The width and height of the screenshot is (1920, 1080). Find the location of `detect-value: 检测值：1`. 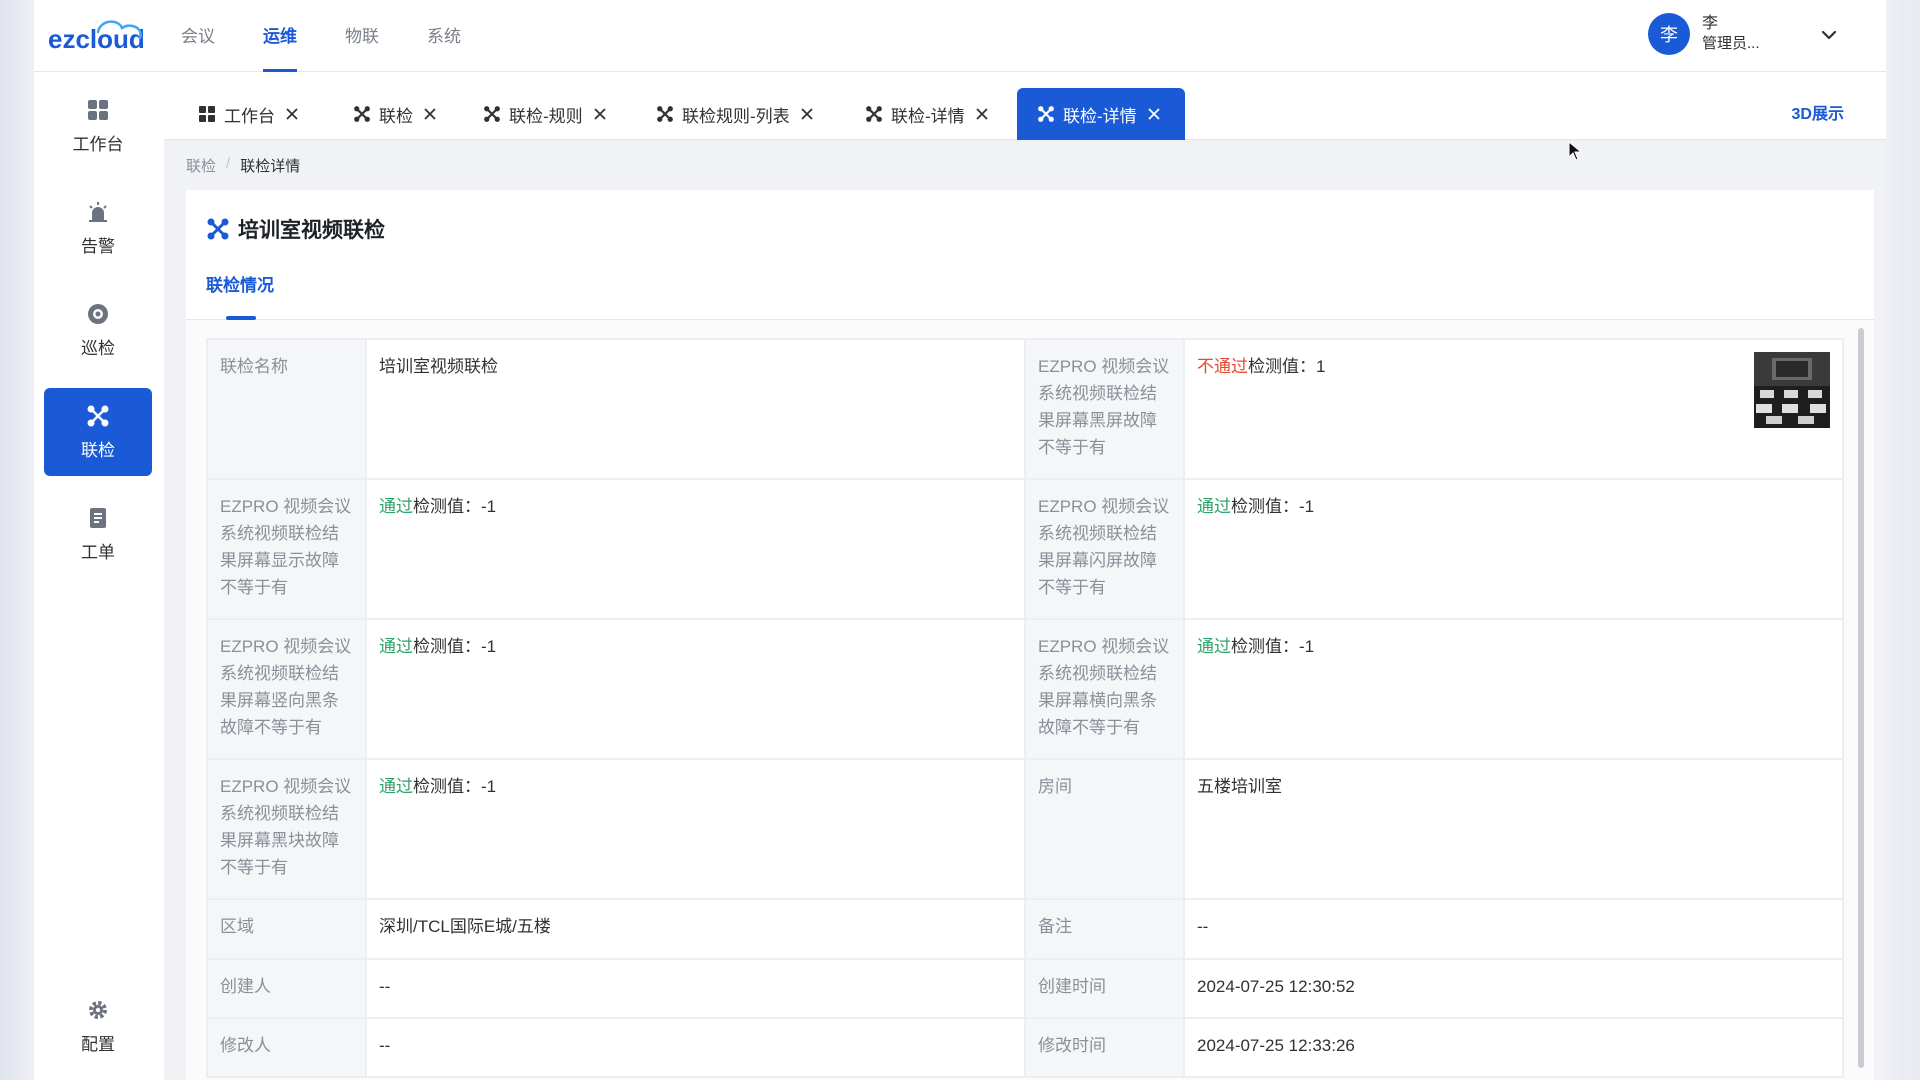

detect-value: 检测值：1 is located at coordinates (1287, 366).